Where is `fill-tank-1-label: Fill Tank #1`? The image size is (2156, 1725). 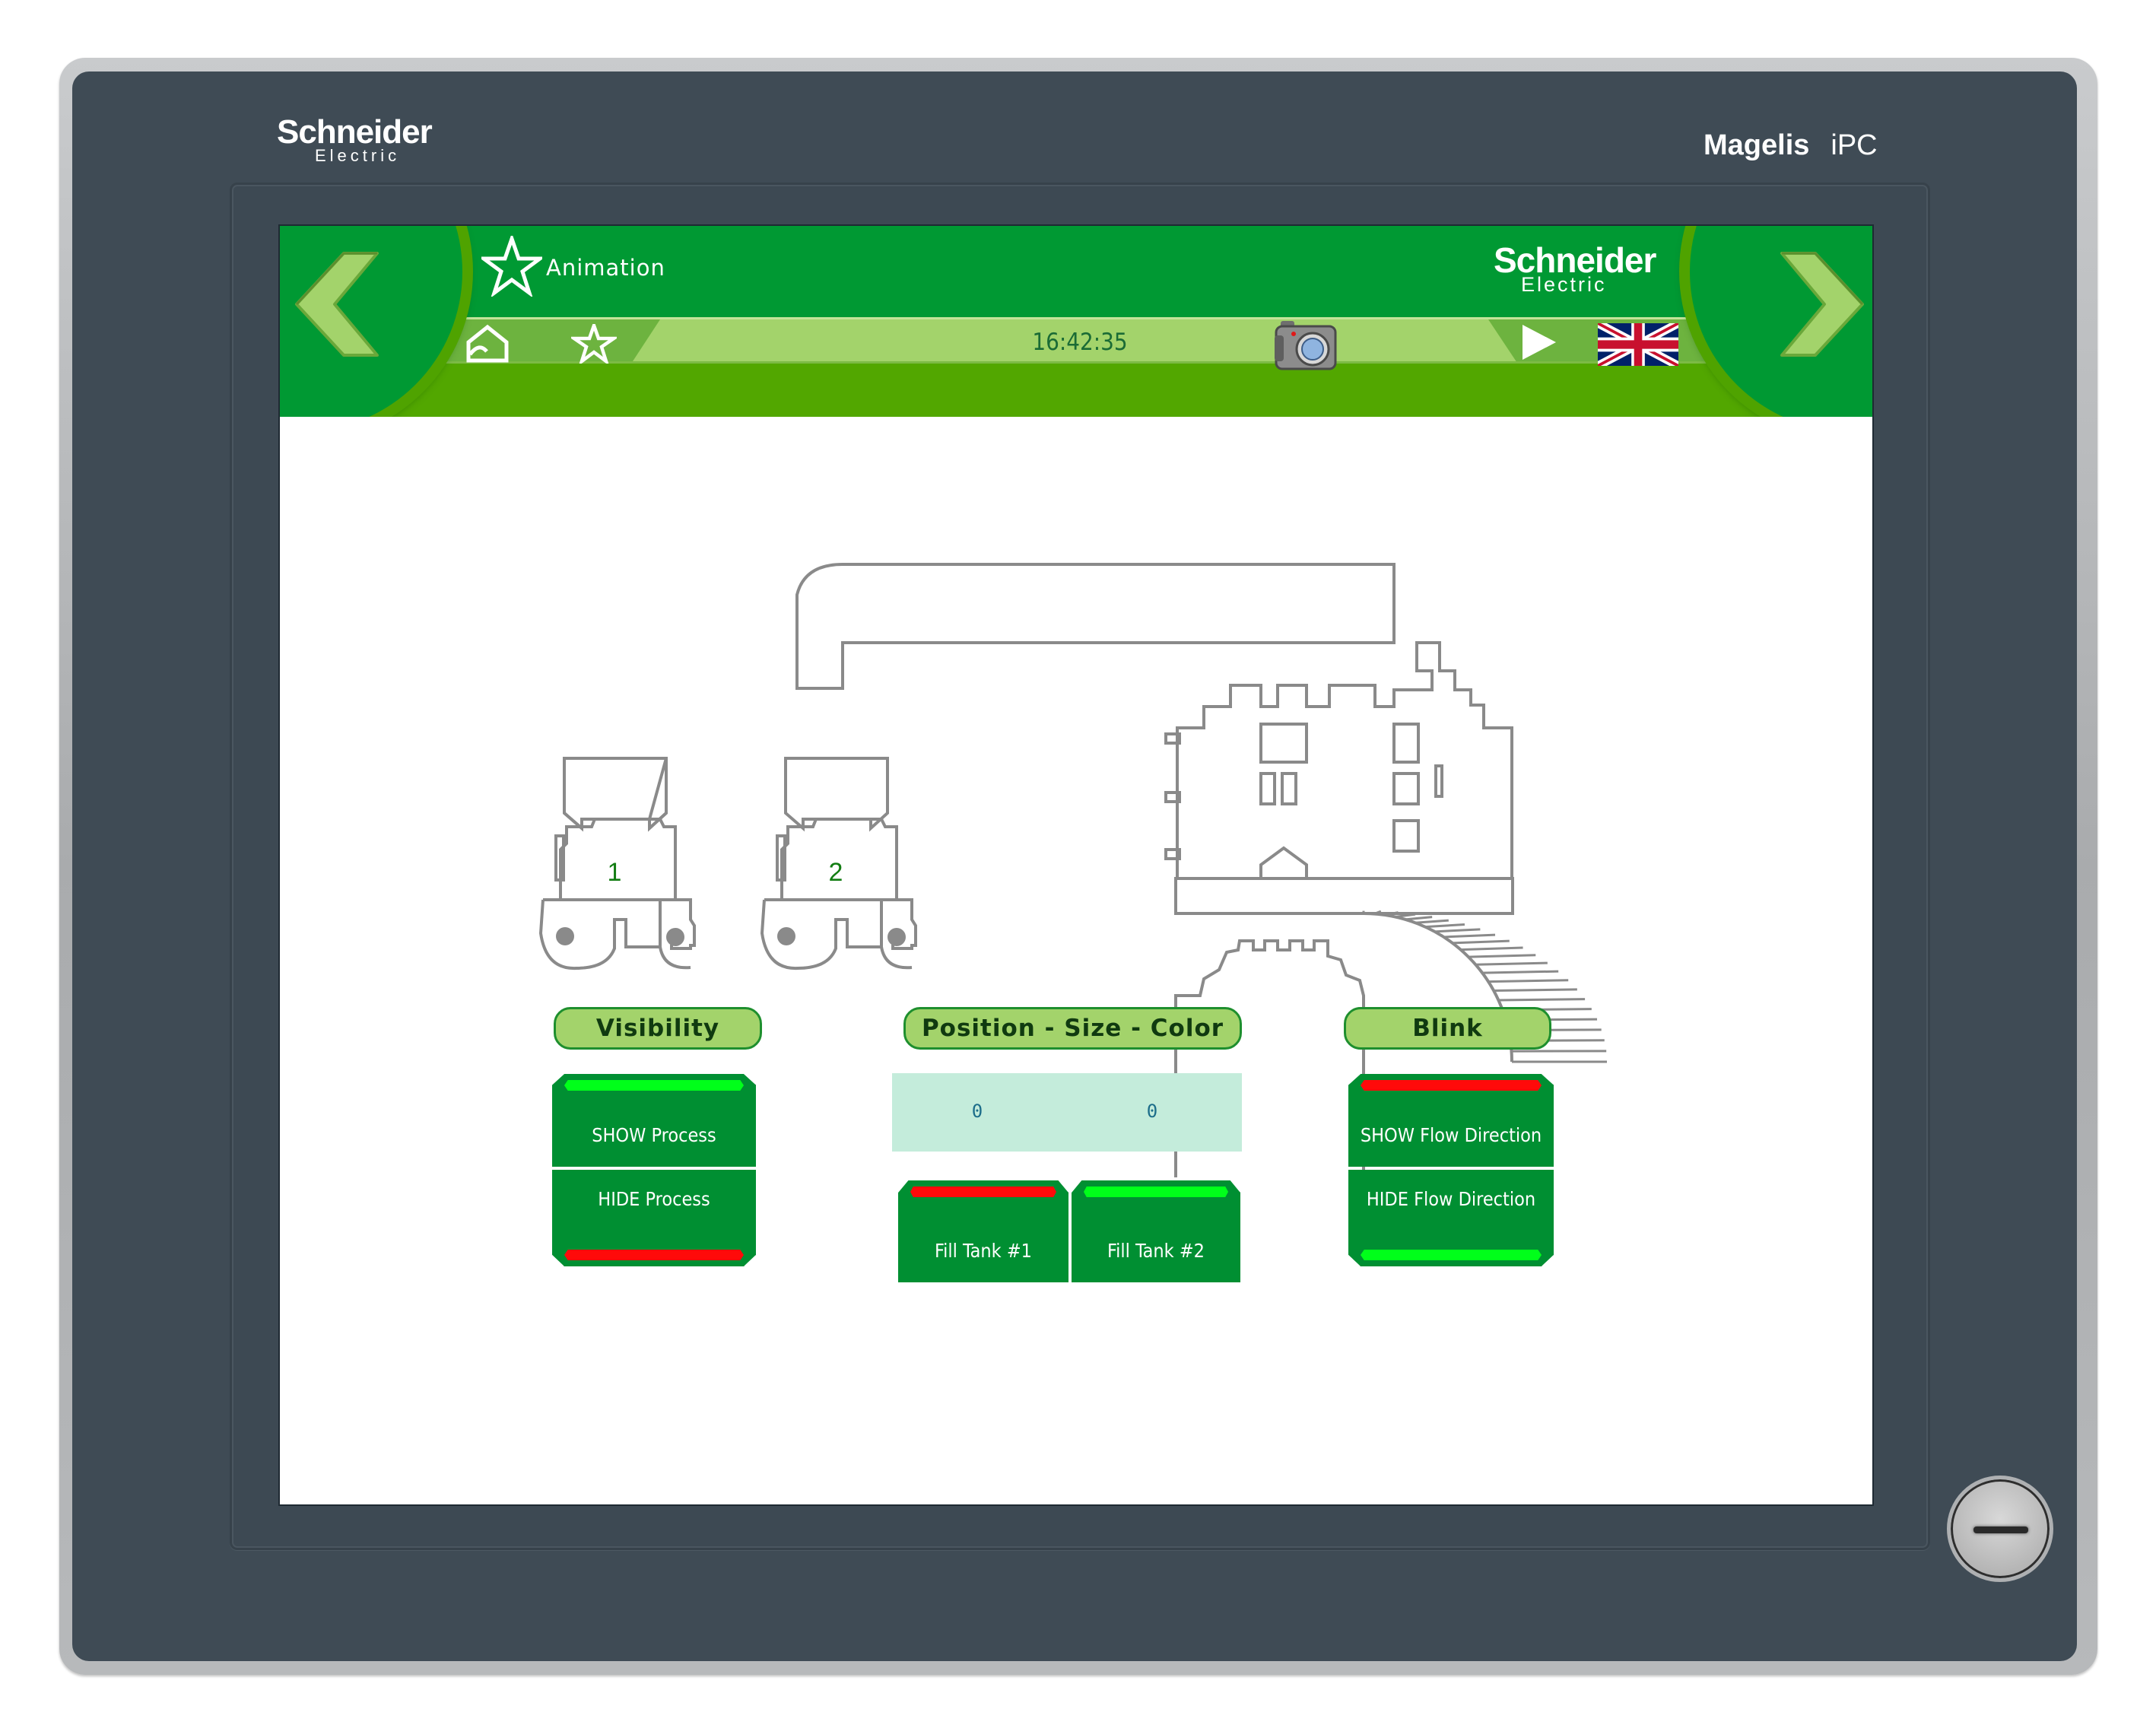 fill-tank-1-label: Fill Tank #1 is located at coordinates (983, 1251).